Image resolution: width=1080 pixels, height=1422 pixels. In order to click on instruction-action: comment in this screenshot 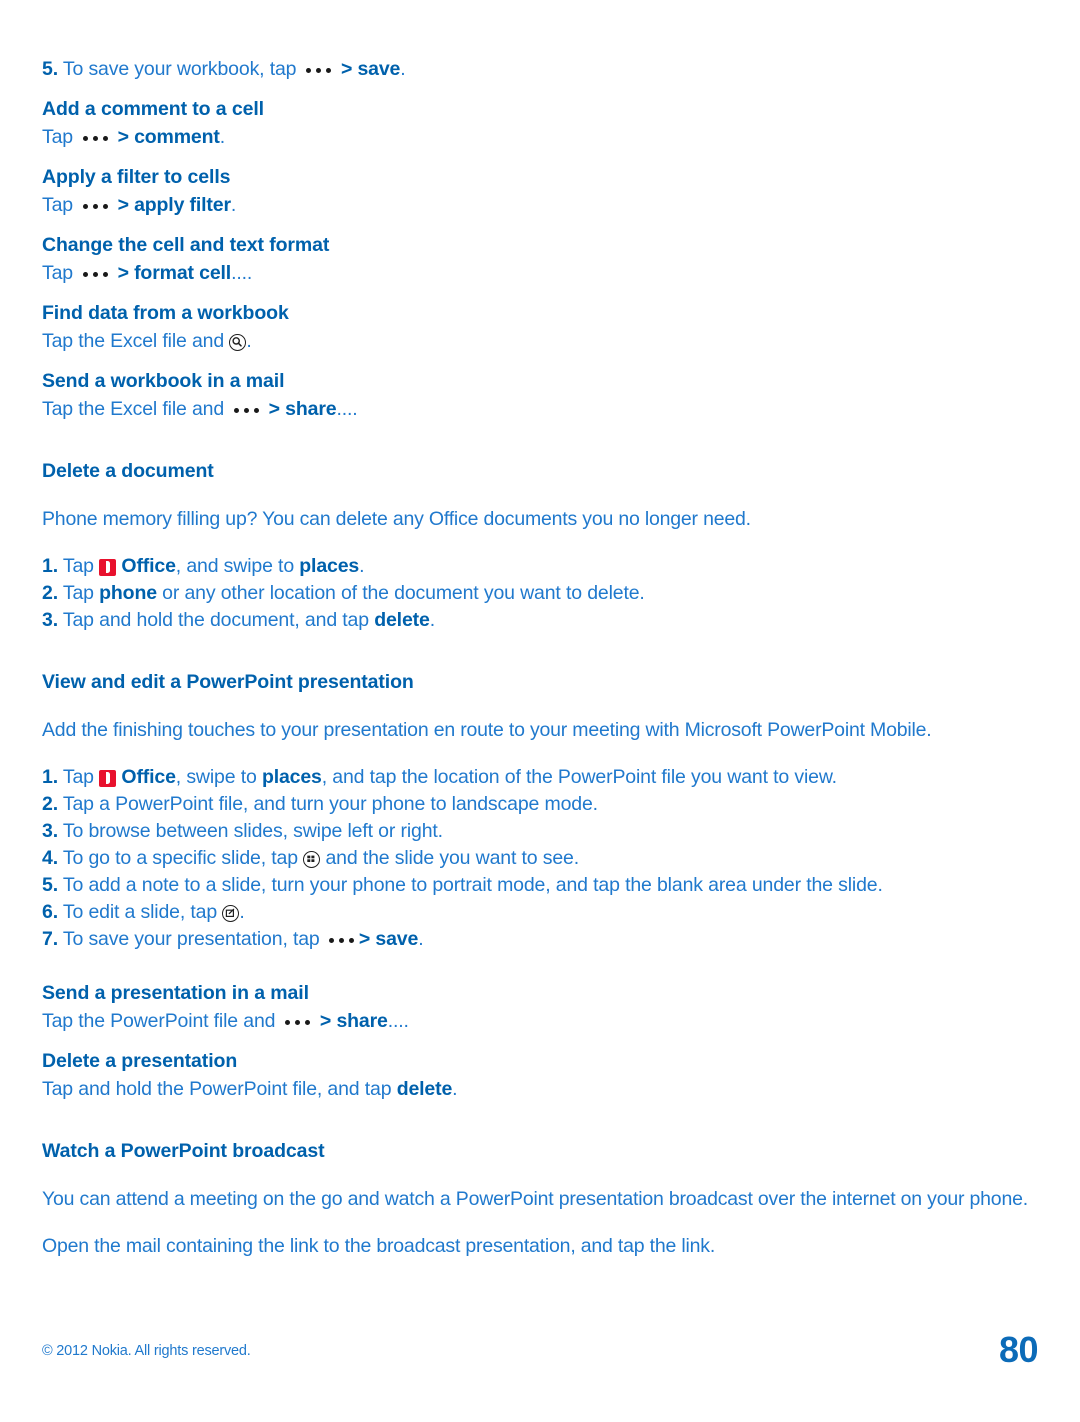, I will do `click(177, 137)`.